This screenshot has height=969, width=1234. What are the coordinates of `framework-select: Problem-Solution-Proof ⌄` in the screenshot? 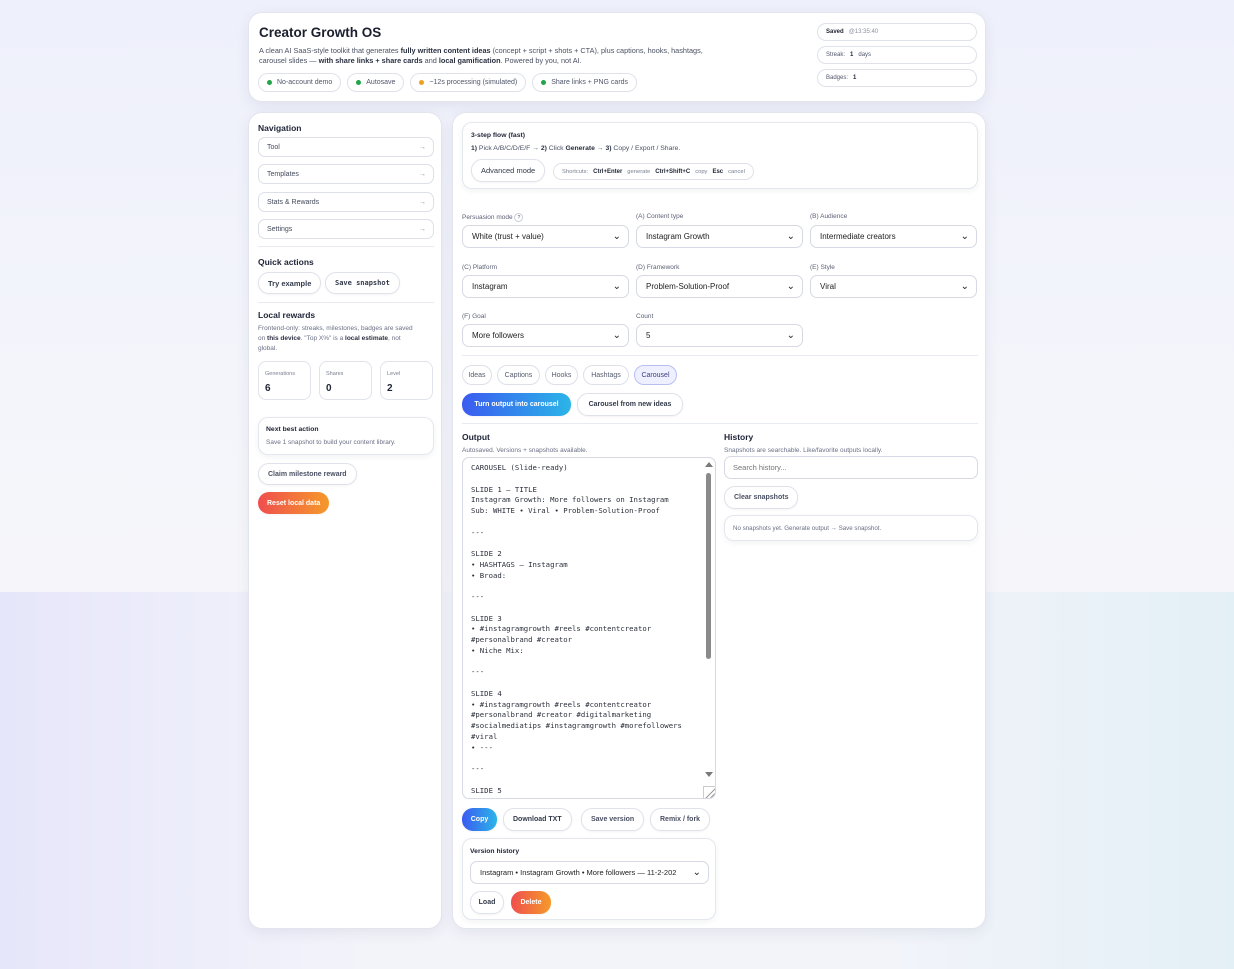 It's located at (719, 286).